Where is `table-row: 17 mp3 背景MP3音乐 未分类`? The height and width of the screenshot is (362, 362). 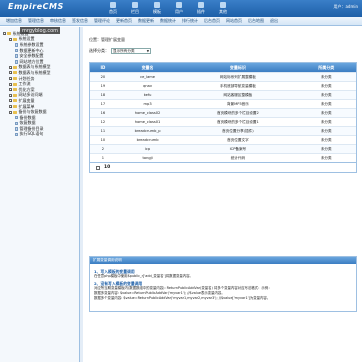
table-row: 17 mp3 背景MP3音乐 未分类 is located at coordinates (223, 103).